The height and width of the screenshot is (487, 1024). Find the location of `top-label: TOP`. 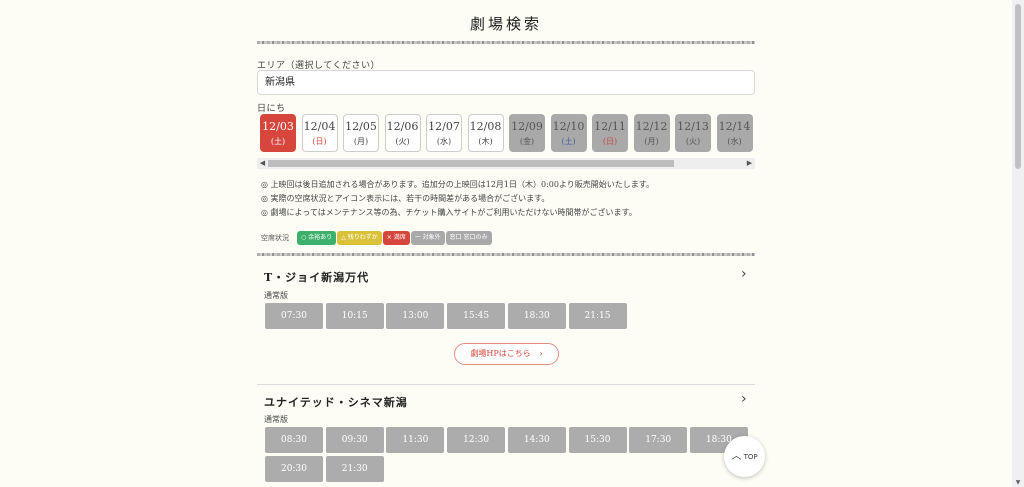

top-label: TOP is located at coordinates (750, 457).